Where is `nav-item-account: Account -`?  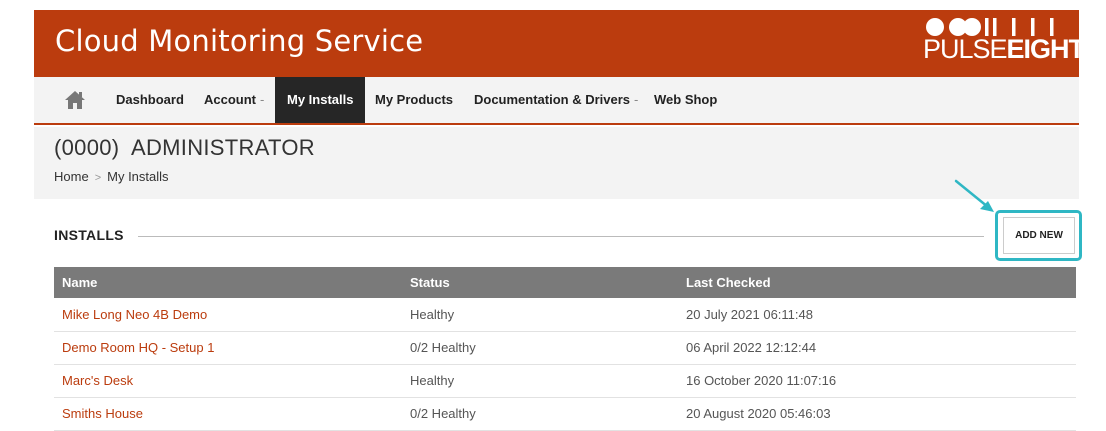
nav-item-account: Account - is located at coordinates (234, 100).